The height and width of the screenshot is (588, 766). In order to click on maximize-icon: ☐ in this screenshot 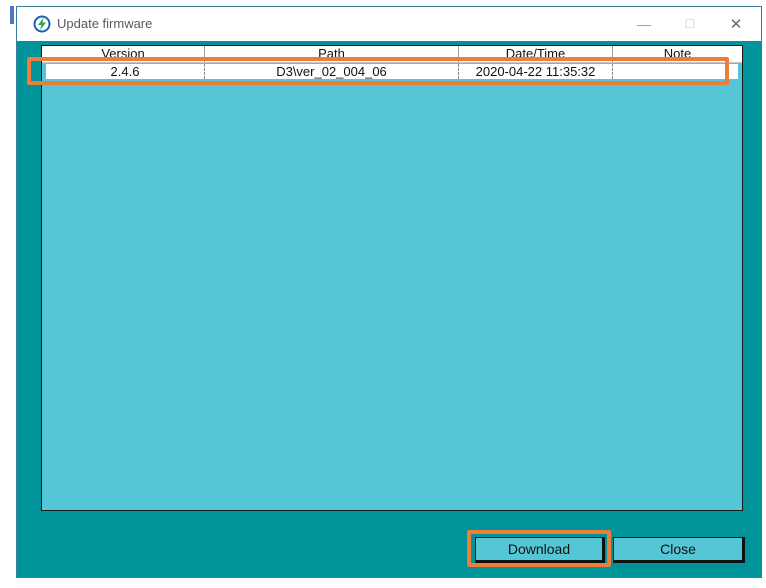, I will do `click(690, 24)`.